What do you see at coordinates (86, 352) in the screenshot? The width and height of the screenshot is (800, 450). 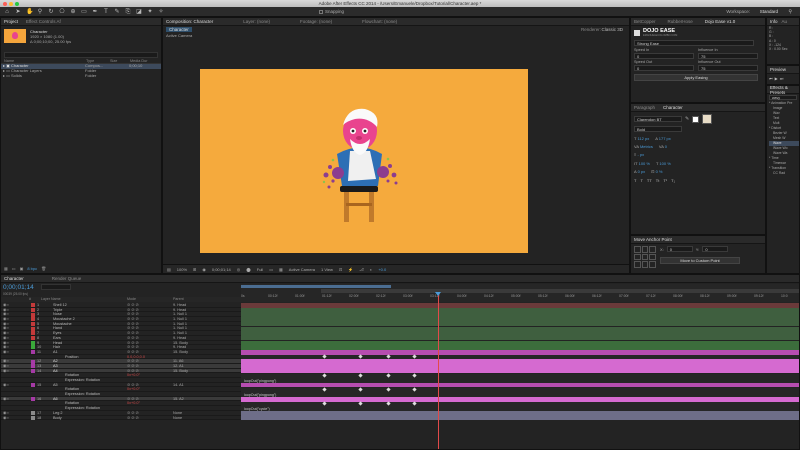 I see `layer-name: A1` at bounding box center [86, 352].